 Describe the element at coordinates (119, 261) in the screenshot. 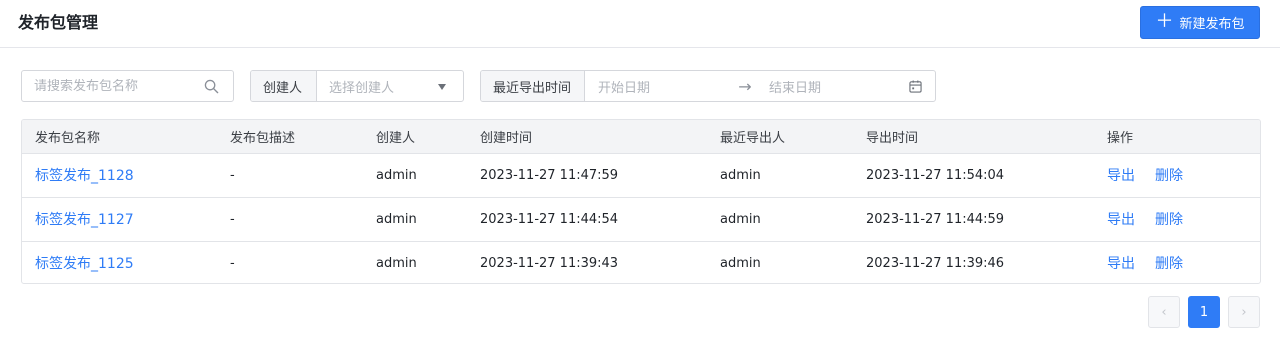

I see `package-name-link: 标签发布_1125` at that location.